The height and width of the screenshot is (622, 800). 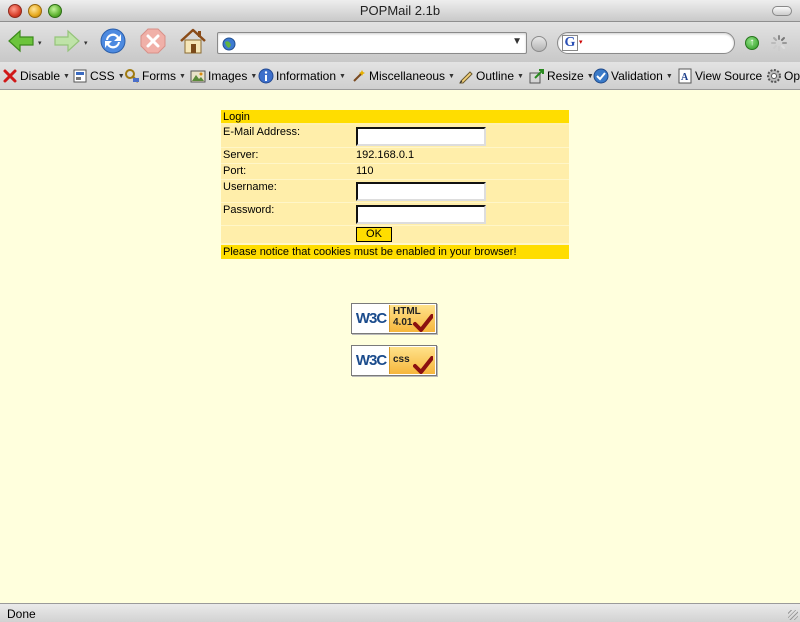 What do you see at coordinates (40, 43) in the screenshot?
I see `back-history-dropdown: ▾` at bounding box center [40, 43].